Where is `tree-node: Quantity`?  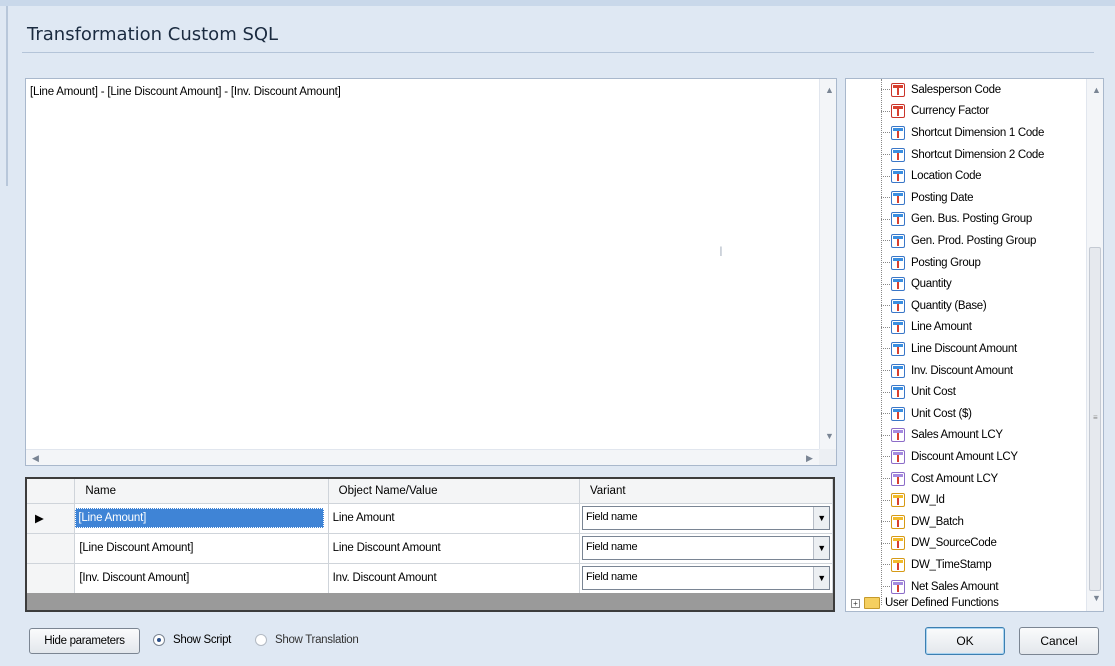
tree-node: Quantity is located at coordinates (916, 284).